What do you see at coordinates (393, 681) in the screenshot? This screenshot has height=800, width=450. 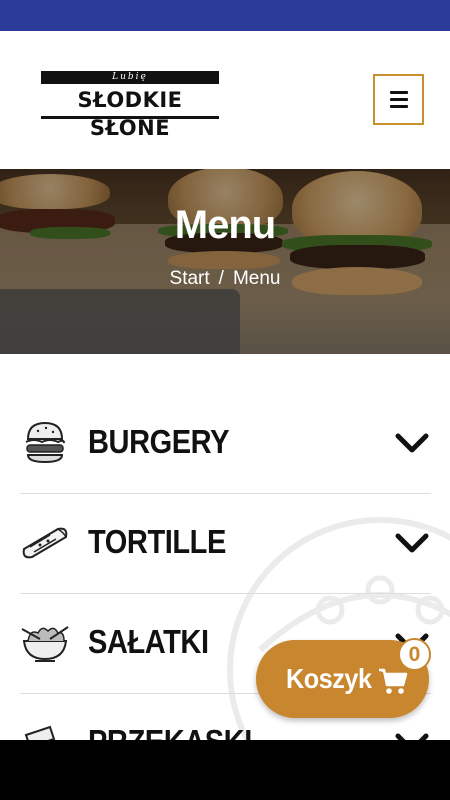 I see `shopping-cart-icon` at bounding box center [393, 681].